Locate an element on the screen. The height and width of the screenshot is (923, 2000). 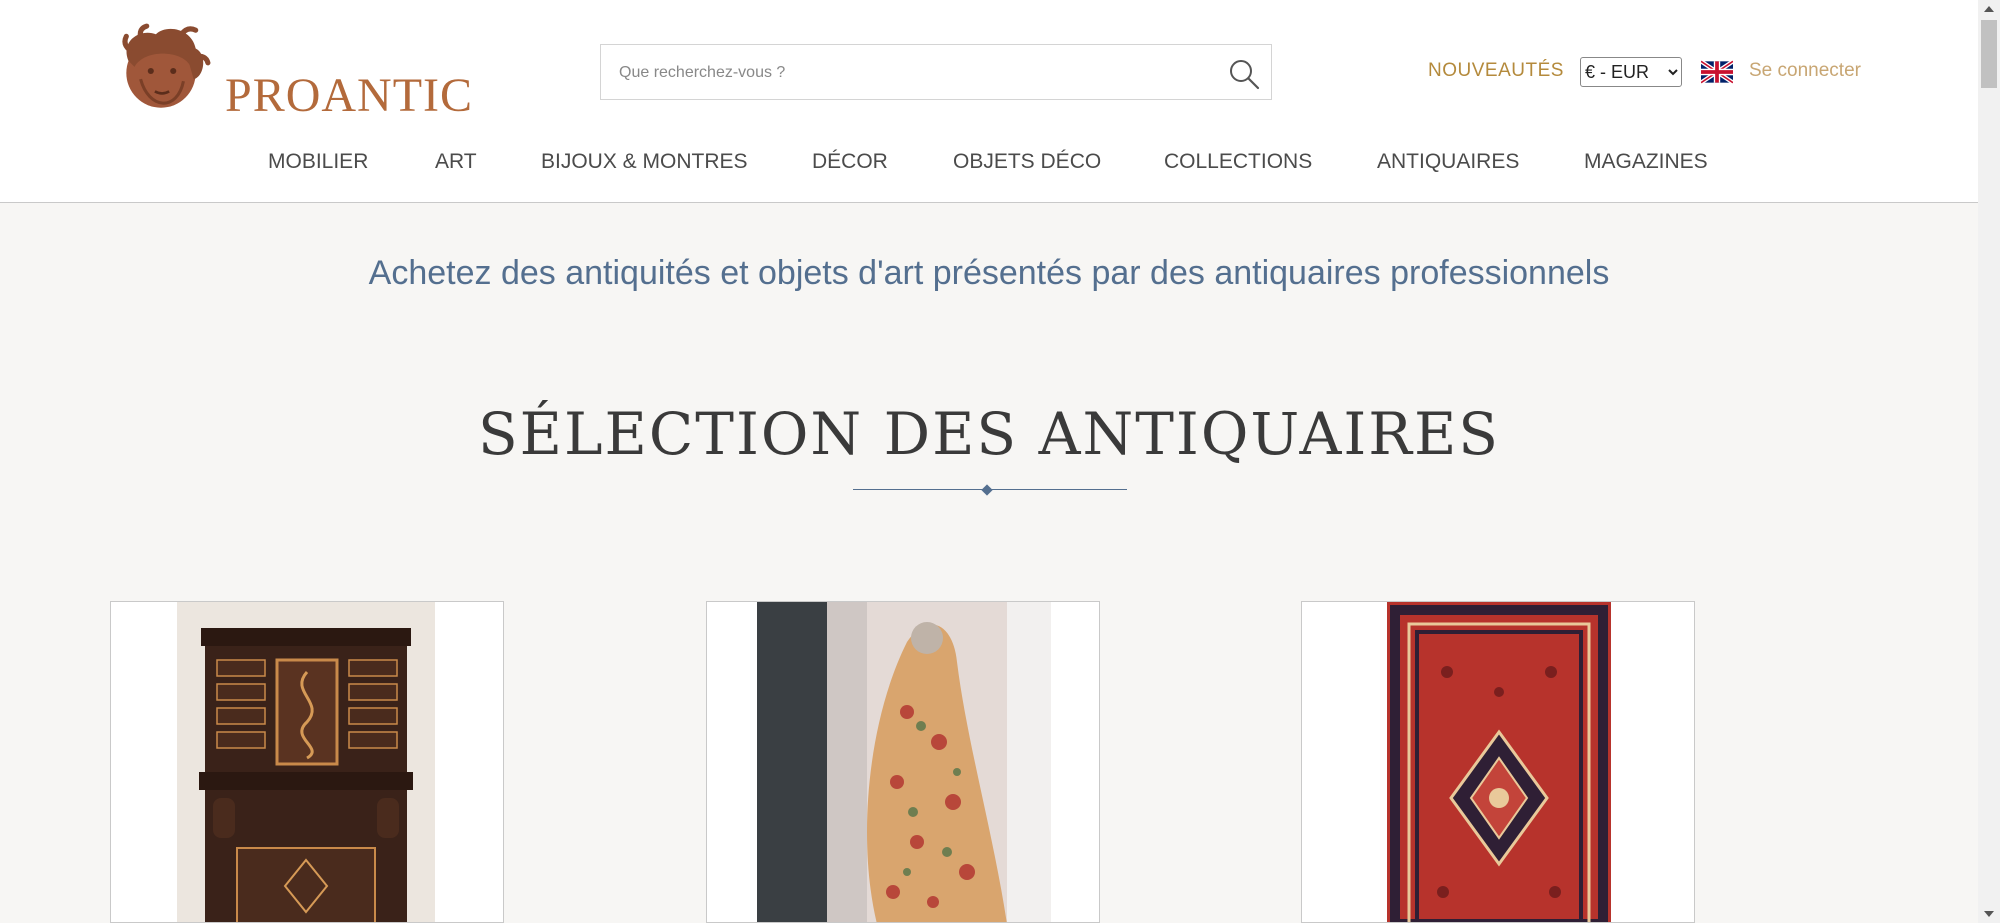
scroll-up-arrow-icon is located at coordinates (1989, 9).